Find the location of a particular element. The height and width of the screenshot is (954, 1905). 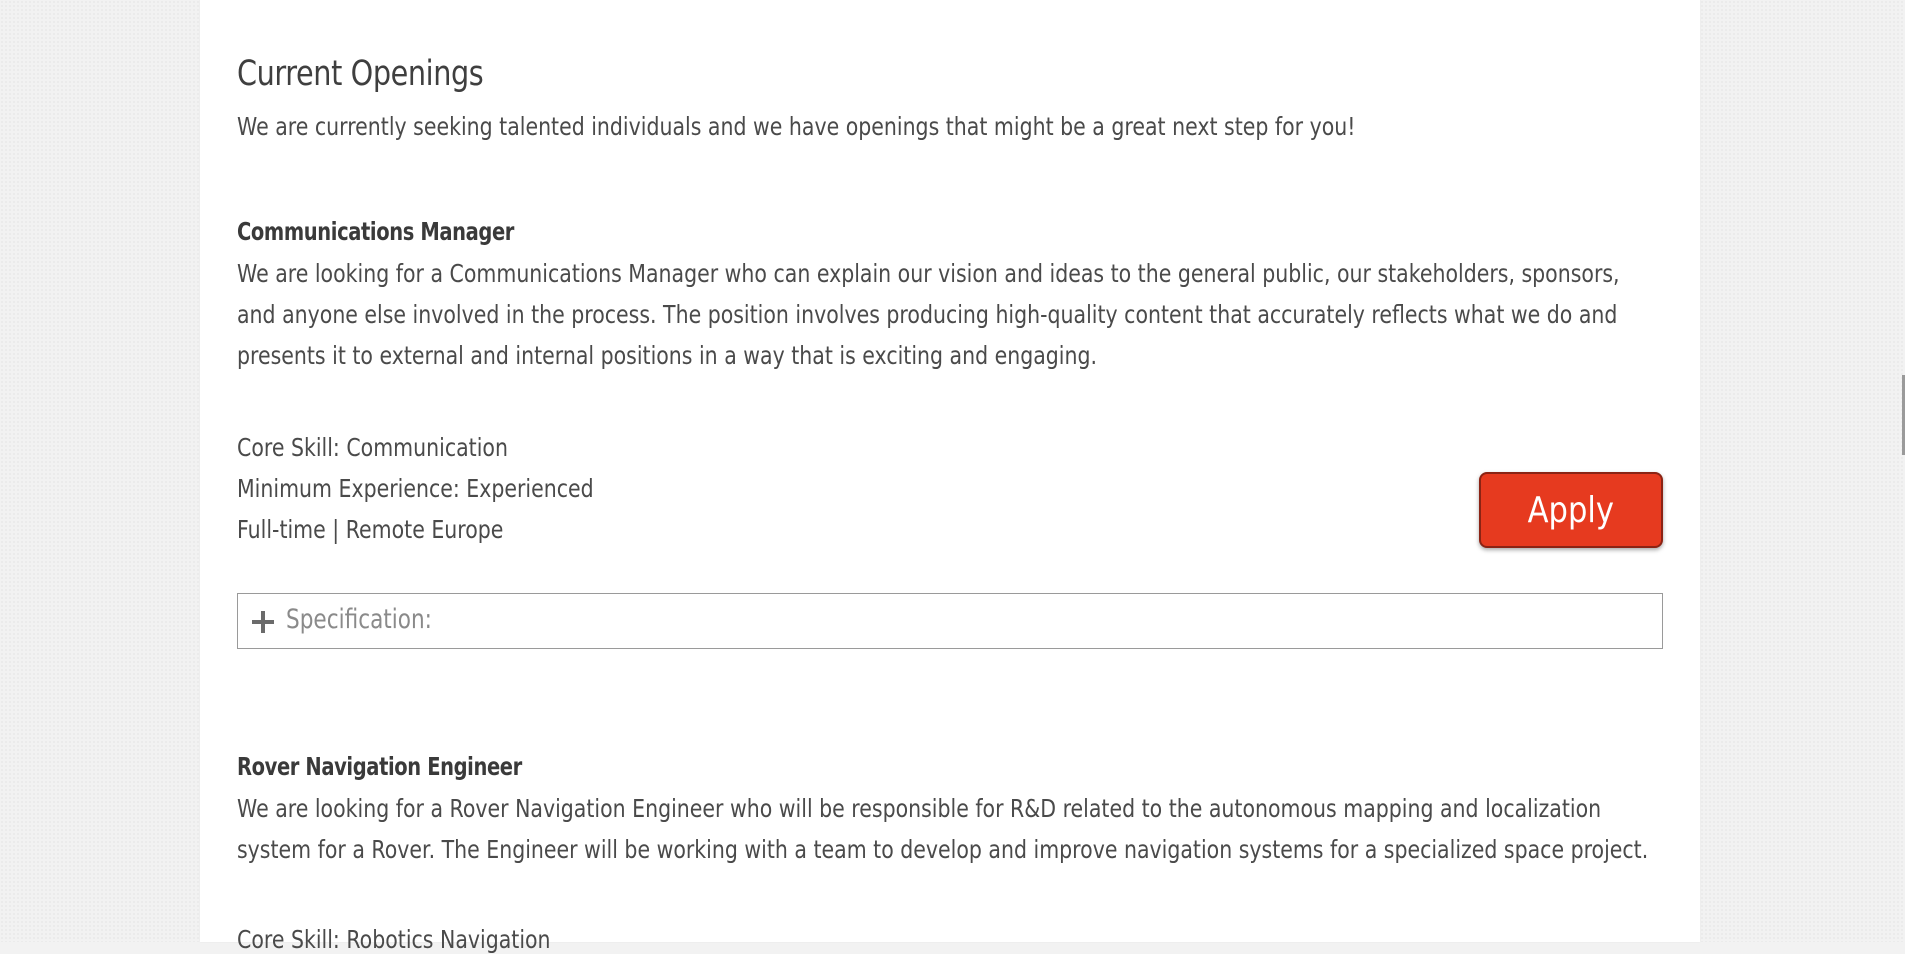

apply-button-label: Apply is located at coordinates (1571, 510).